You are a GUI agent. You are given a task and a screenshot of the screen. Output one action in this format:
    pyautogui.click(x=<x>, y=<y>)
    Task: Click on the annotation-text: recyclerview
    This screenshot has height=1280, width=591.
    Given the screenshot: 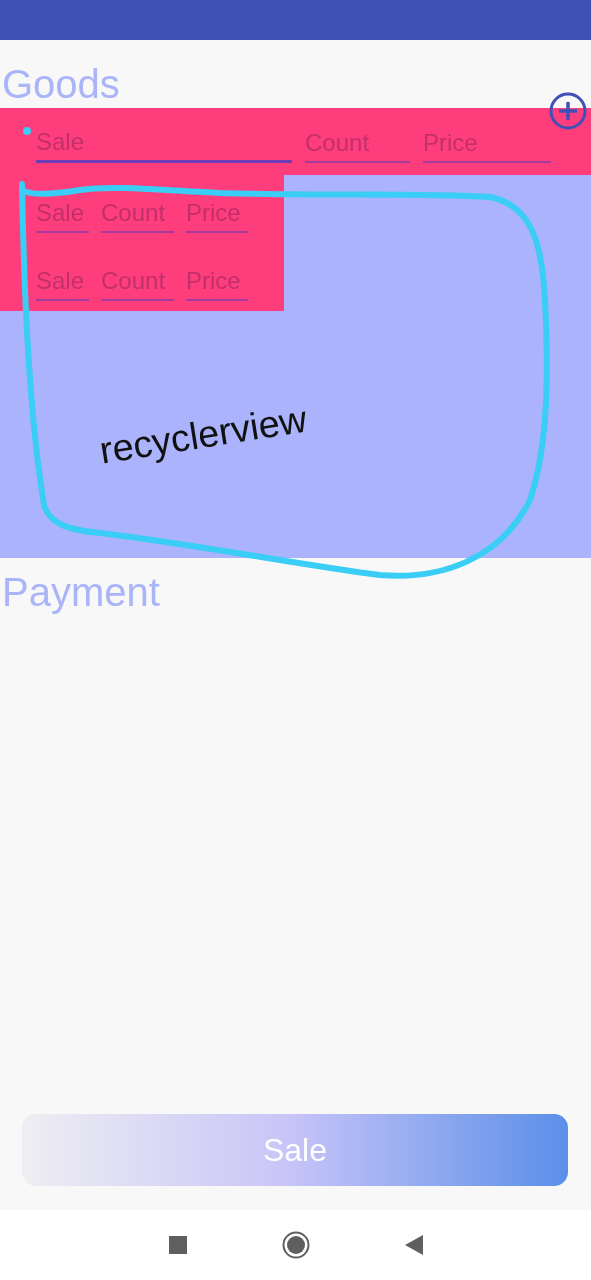 What is the action you would take?
    pyautogui.click(x=203, y=435)
    